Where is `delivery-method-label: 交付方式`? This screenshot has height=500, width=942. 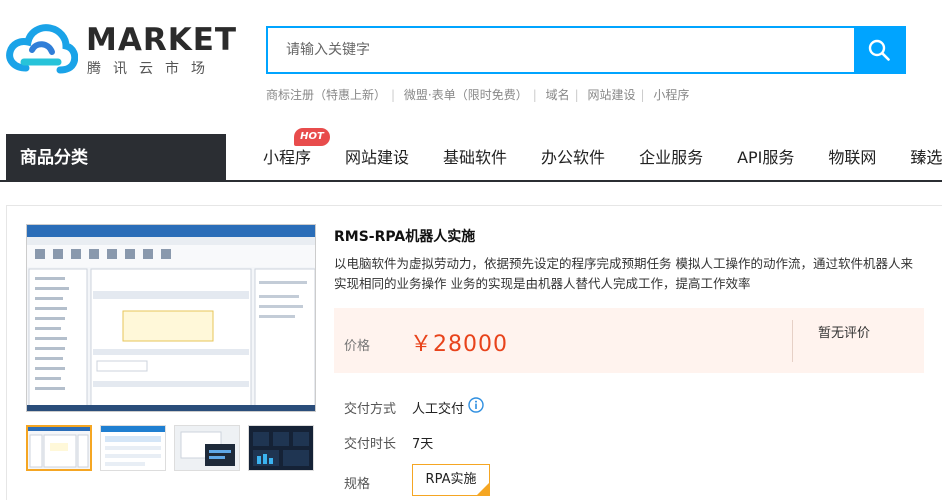 delivery-method-label: 交付方式 is located at coordinates (370, 409).